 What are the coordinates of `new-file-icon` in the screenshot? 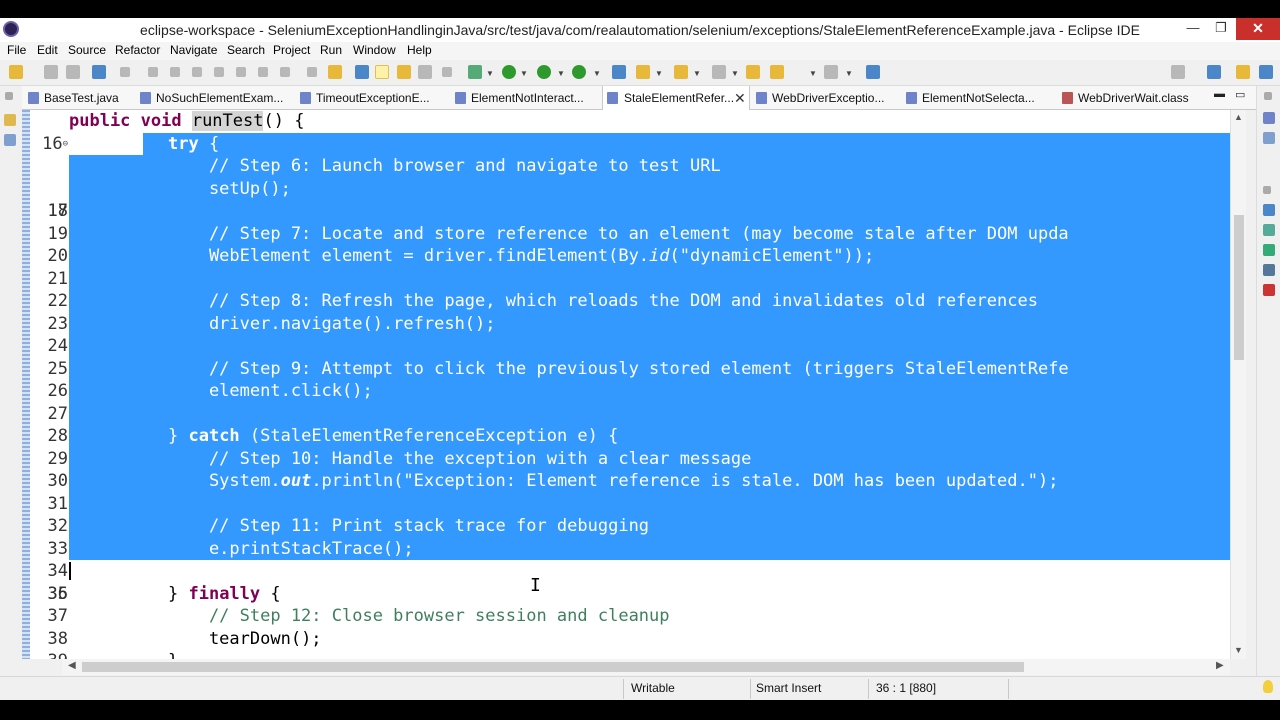 It's located at (16, 72).